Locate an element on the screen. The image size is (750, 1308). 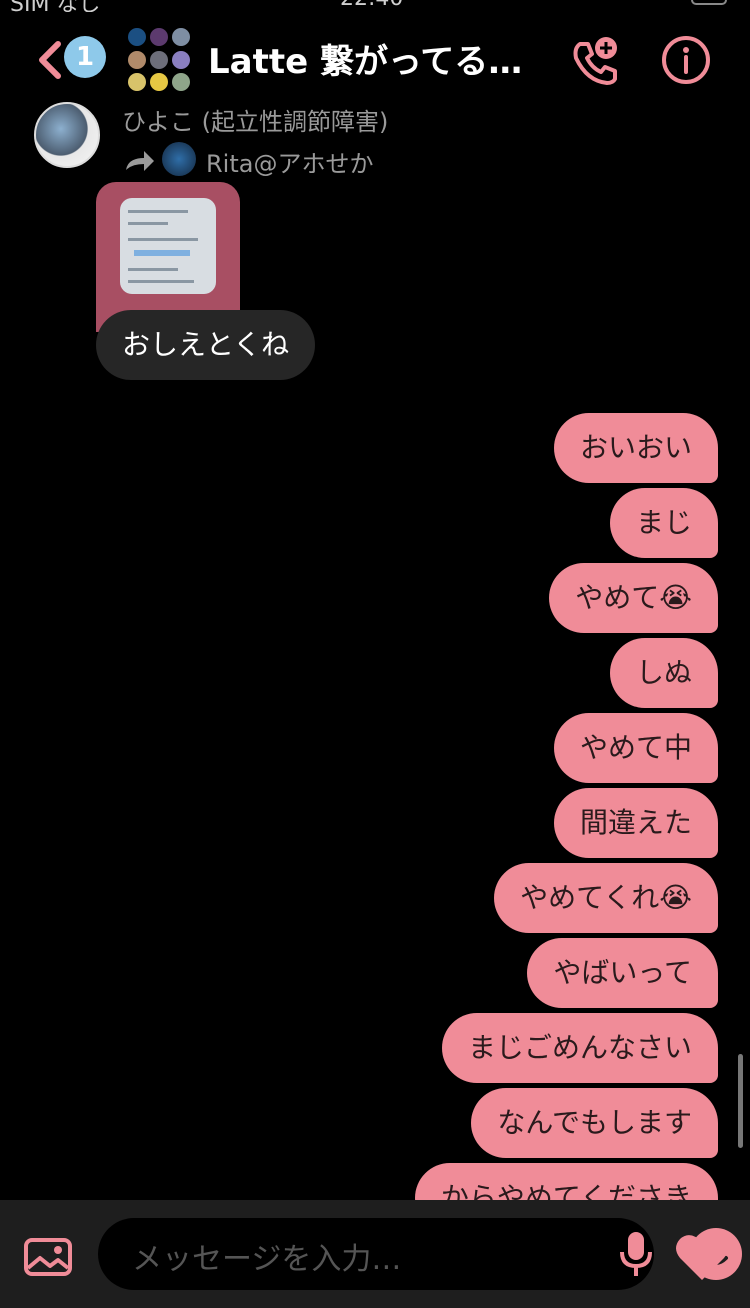
battery-icon is located at coordinates (697, 3).